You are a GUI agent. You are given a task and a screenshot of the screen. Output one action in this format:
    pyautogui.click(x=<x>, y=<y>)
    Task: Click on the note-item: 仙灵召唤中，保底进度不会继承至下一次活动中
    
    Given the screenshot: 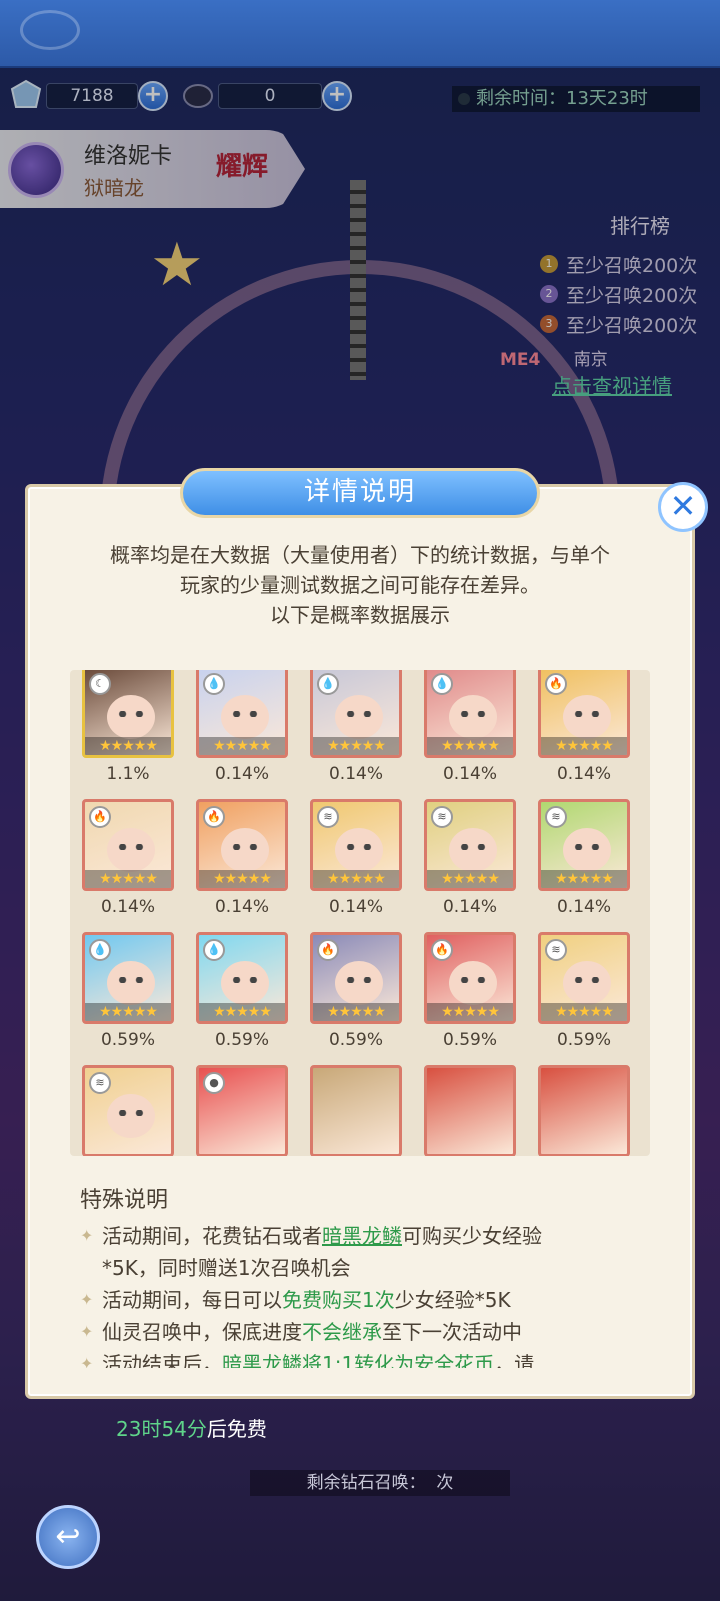 What is the action you would take?
    pyautogui.click(x=330, y=1332)
    